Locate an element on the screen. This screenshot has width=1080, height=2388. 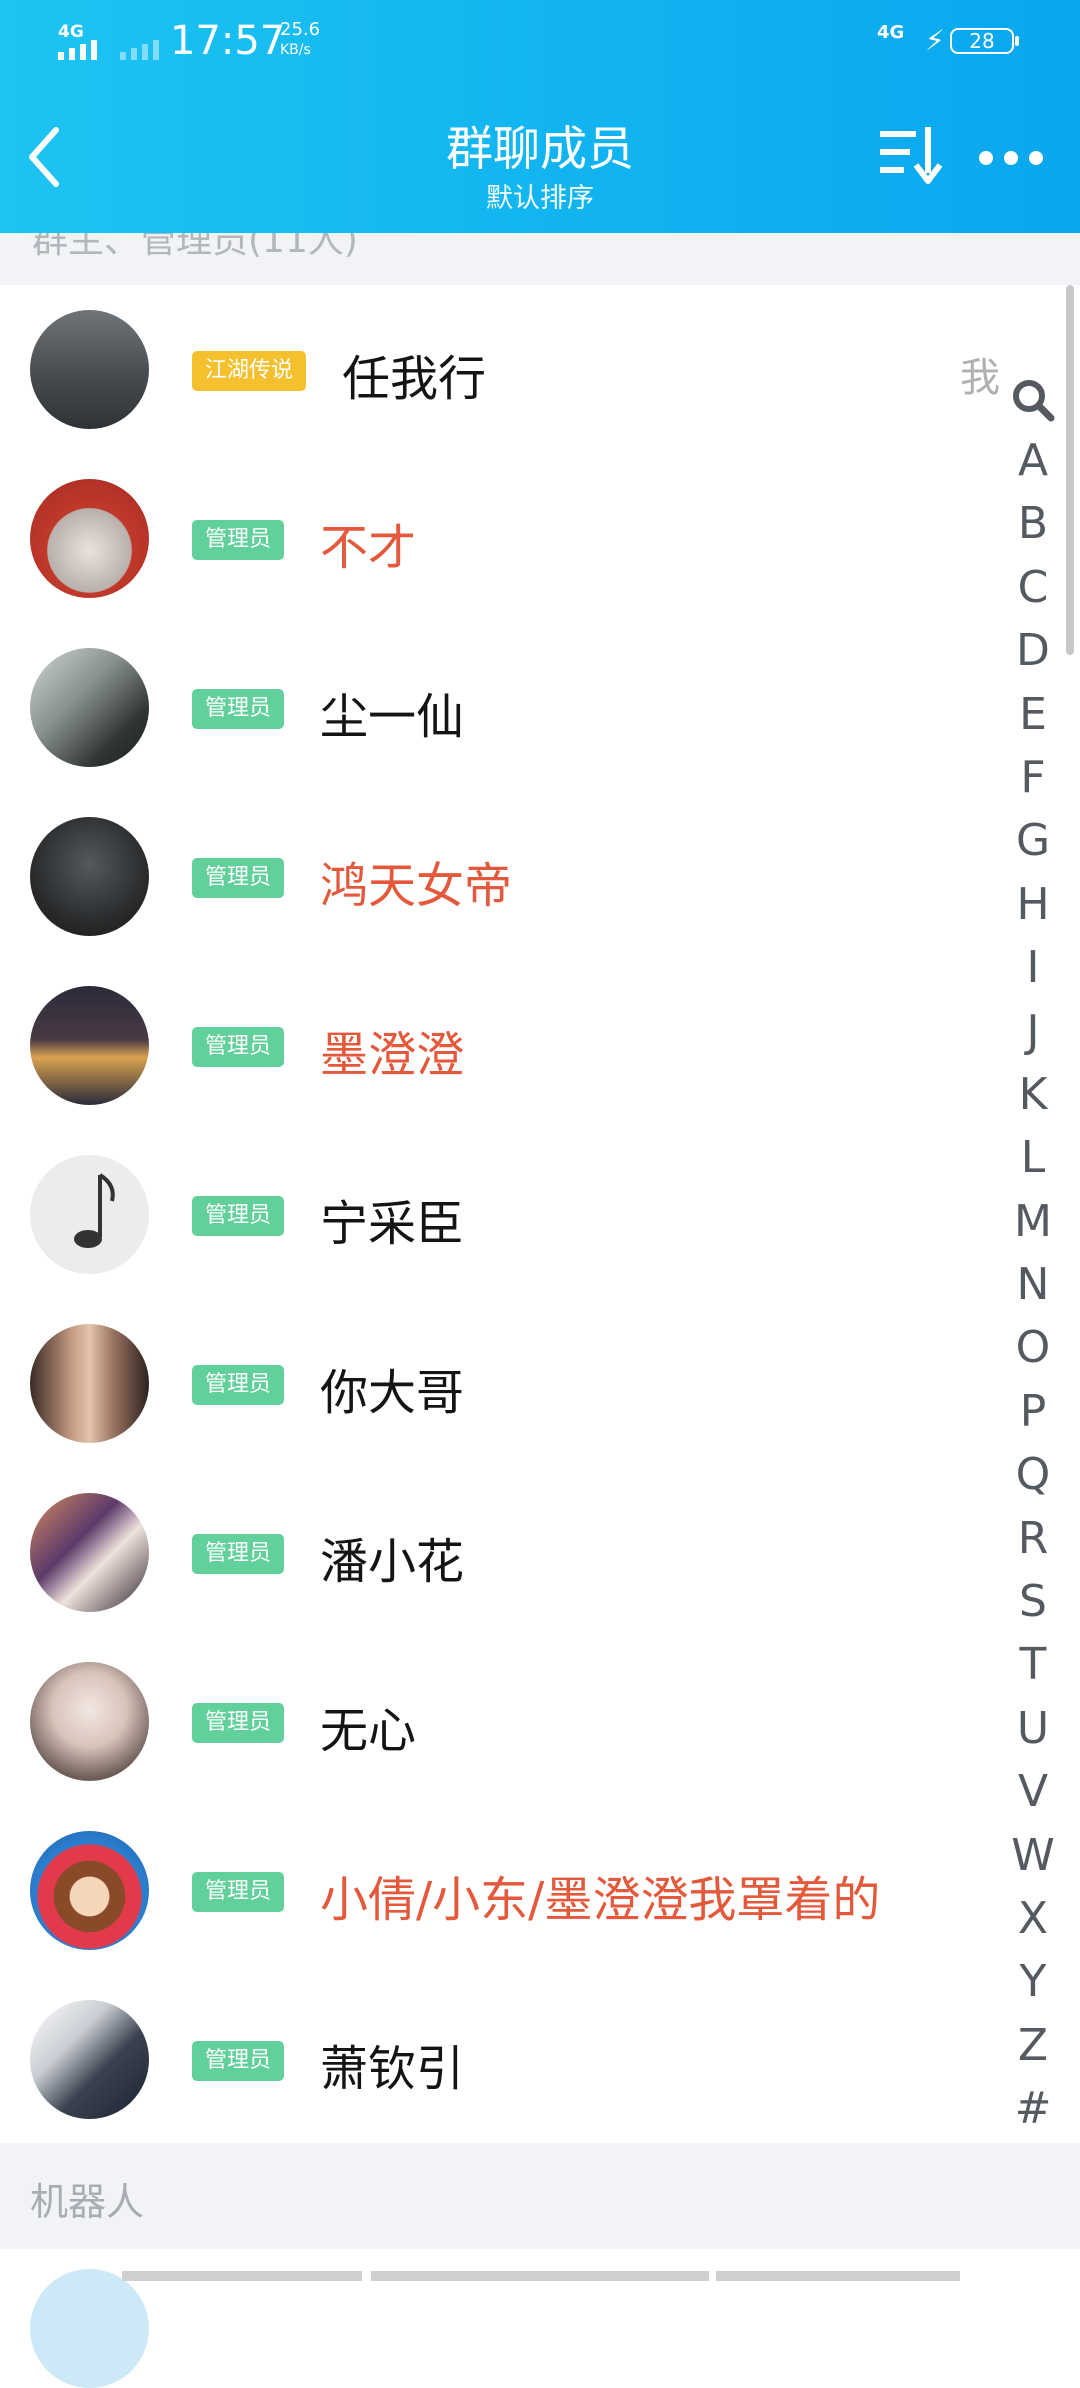
index-letter: O is located at coordinates (1033, 1347).